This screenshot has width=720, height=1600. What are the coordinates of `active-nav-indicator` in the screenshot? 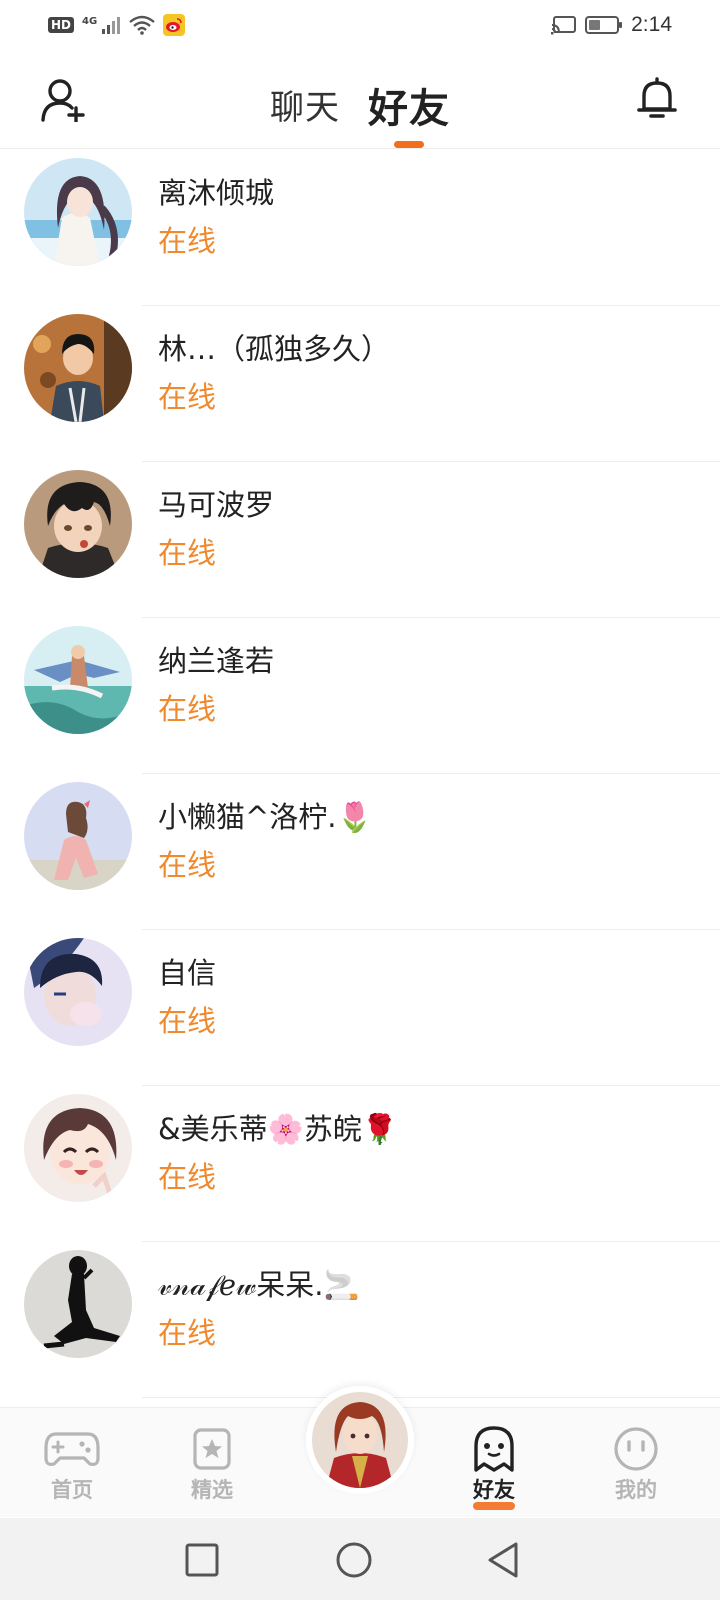 It's located at (494, 1506).